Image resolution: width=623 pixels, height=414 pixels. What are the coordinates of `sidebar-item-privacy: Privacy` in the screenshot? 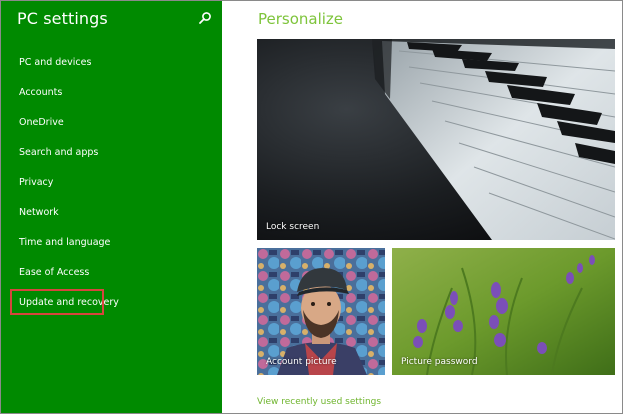 It's located at (36, 183).